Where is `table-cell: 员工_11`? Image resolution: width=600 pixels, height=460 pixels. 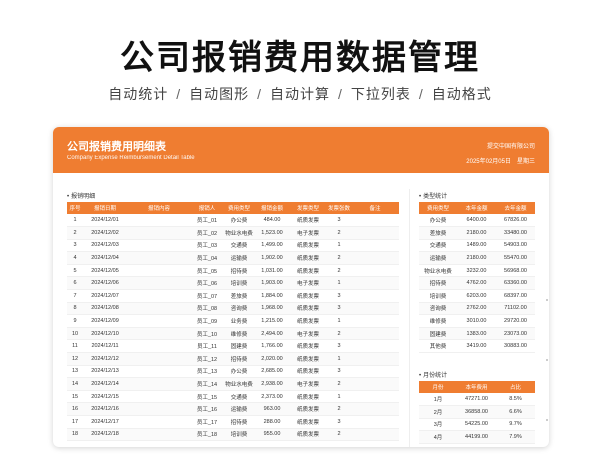
table-cell: 员工_11 is located at coordinates (207, 346).